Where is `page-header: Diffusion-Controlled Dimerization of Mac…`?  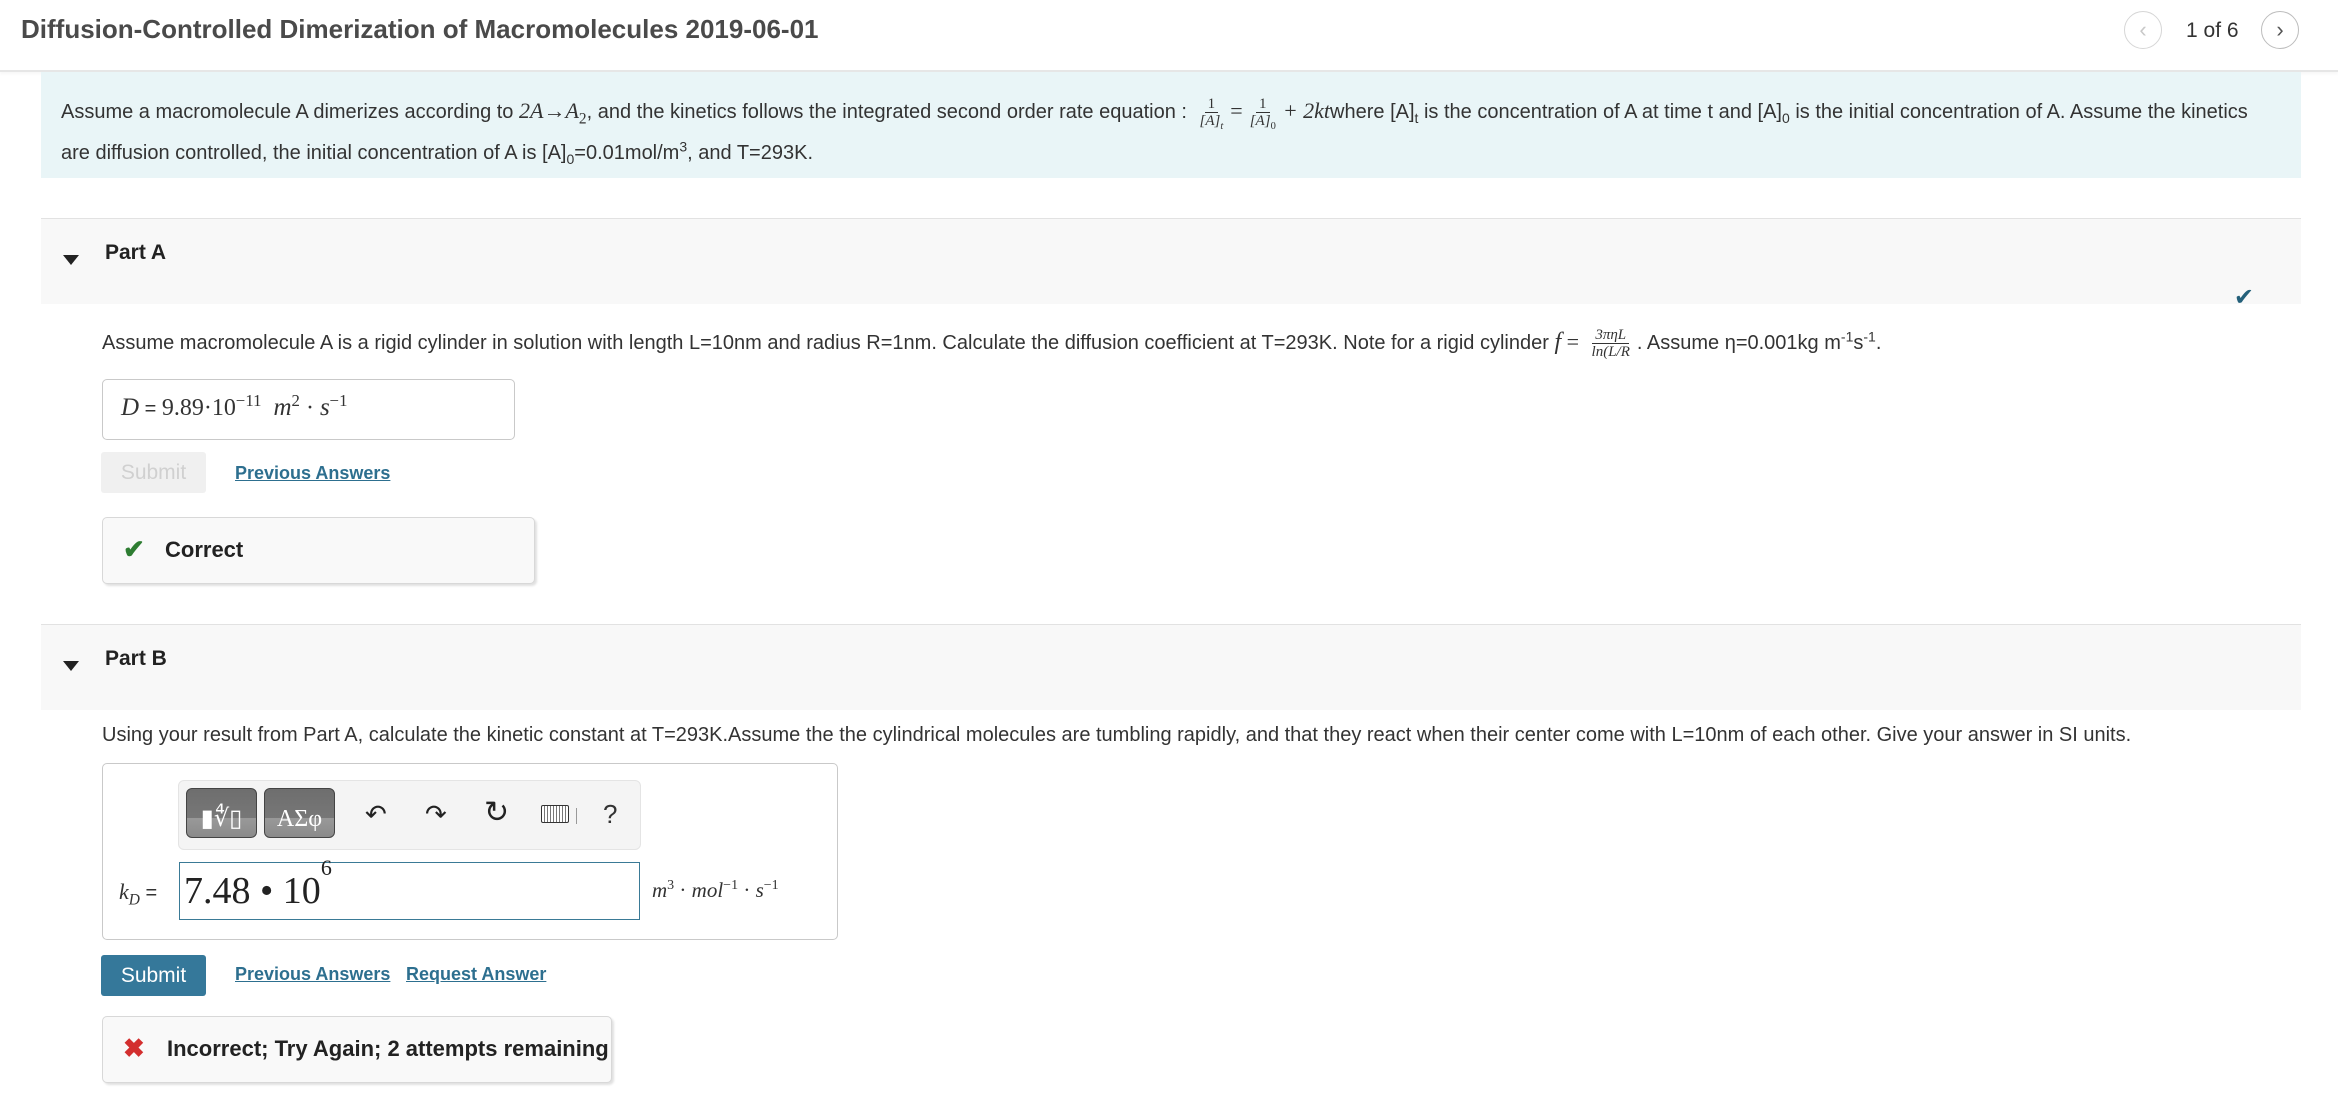
page-header: Diffusion-Controlled Dimerization of Mac… is located at coordinates (1169, 36).